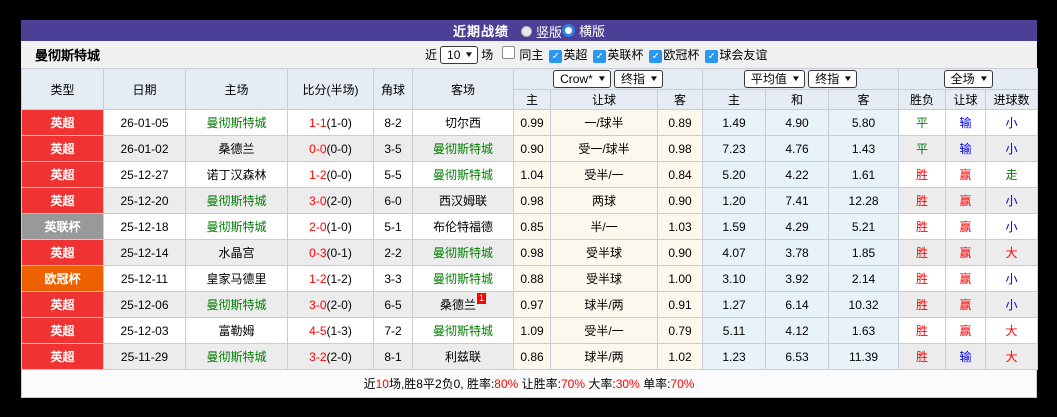 The image size is (1057, 417). What do you see at coordinates (330, 174) in the screenshot?
I see `cell-score: 1-2(0-0)` at bounding box center [330, 174].